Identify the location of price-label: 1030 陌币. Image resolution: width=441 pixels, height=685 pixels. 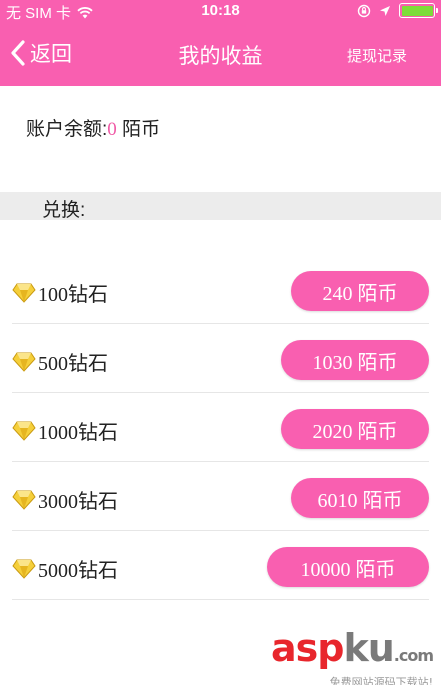
(355, 362).